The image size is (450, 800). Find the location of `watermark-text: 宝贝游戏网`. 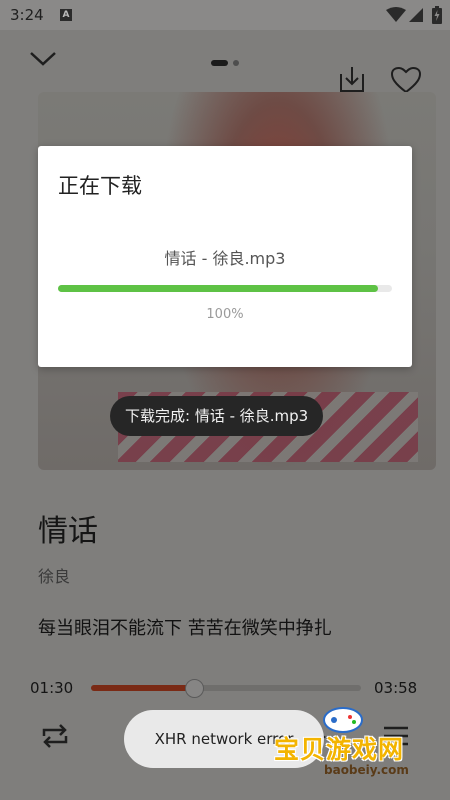

watermark-text: 宝贝游戏网 is located at coordinates (339, 749).